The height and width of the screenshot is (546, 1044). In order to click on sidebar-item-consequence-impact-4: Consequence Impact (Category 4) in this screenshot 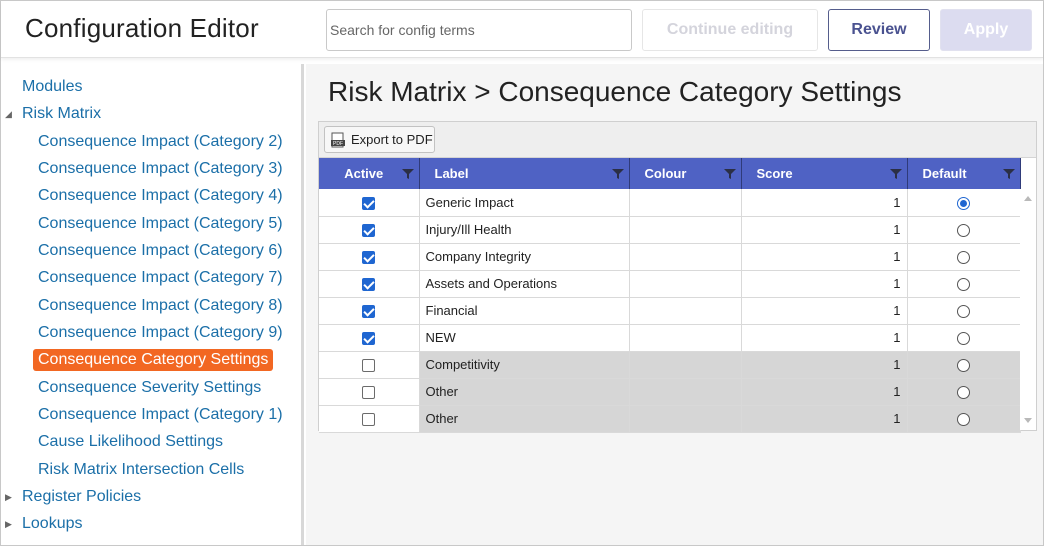, I will do `click(160, 196)`.